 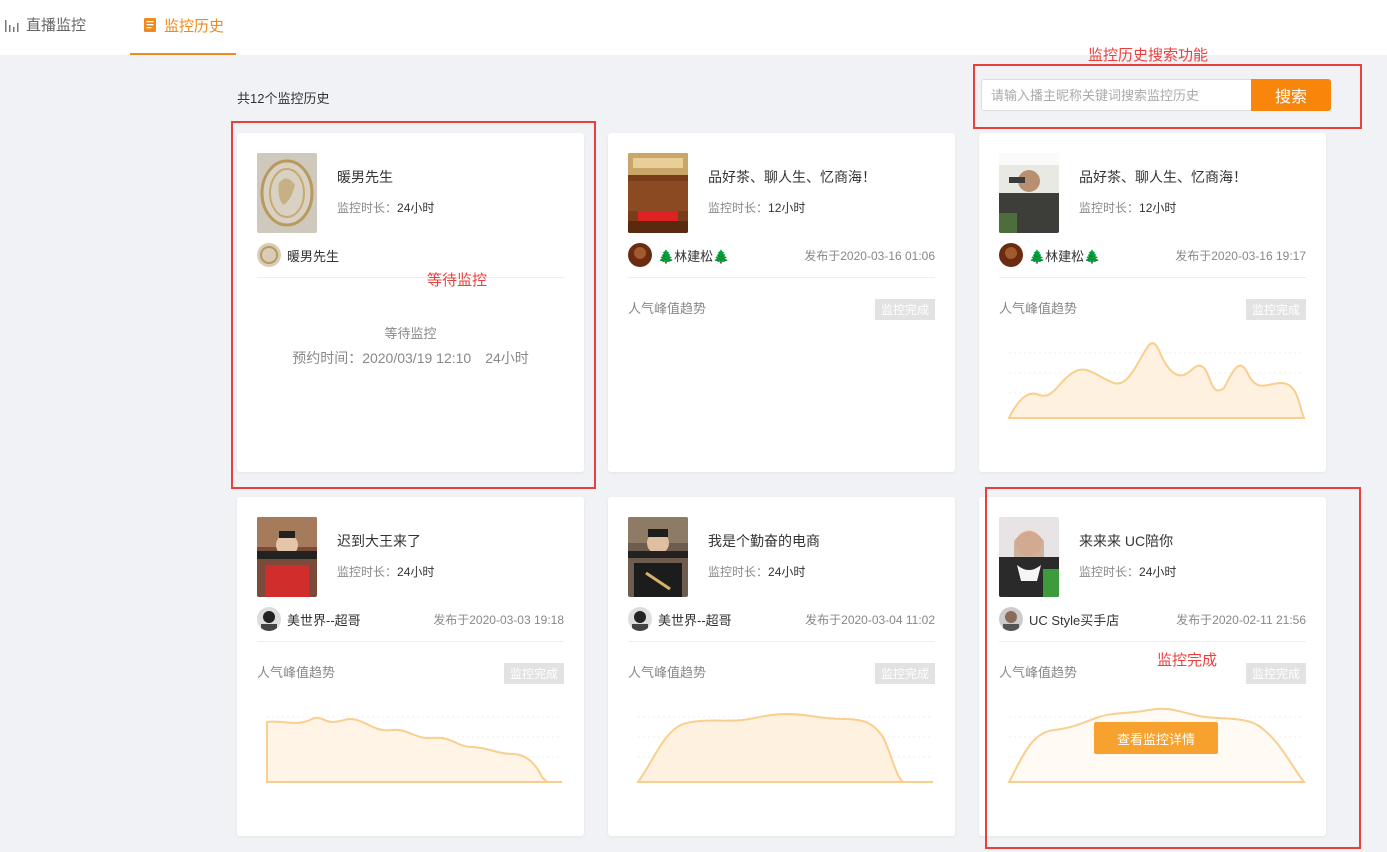 I want to click on document-icon, so click(x=149, y=25).